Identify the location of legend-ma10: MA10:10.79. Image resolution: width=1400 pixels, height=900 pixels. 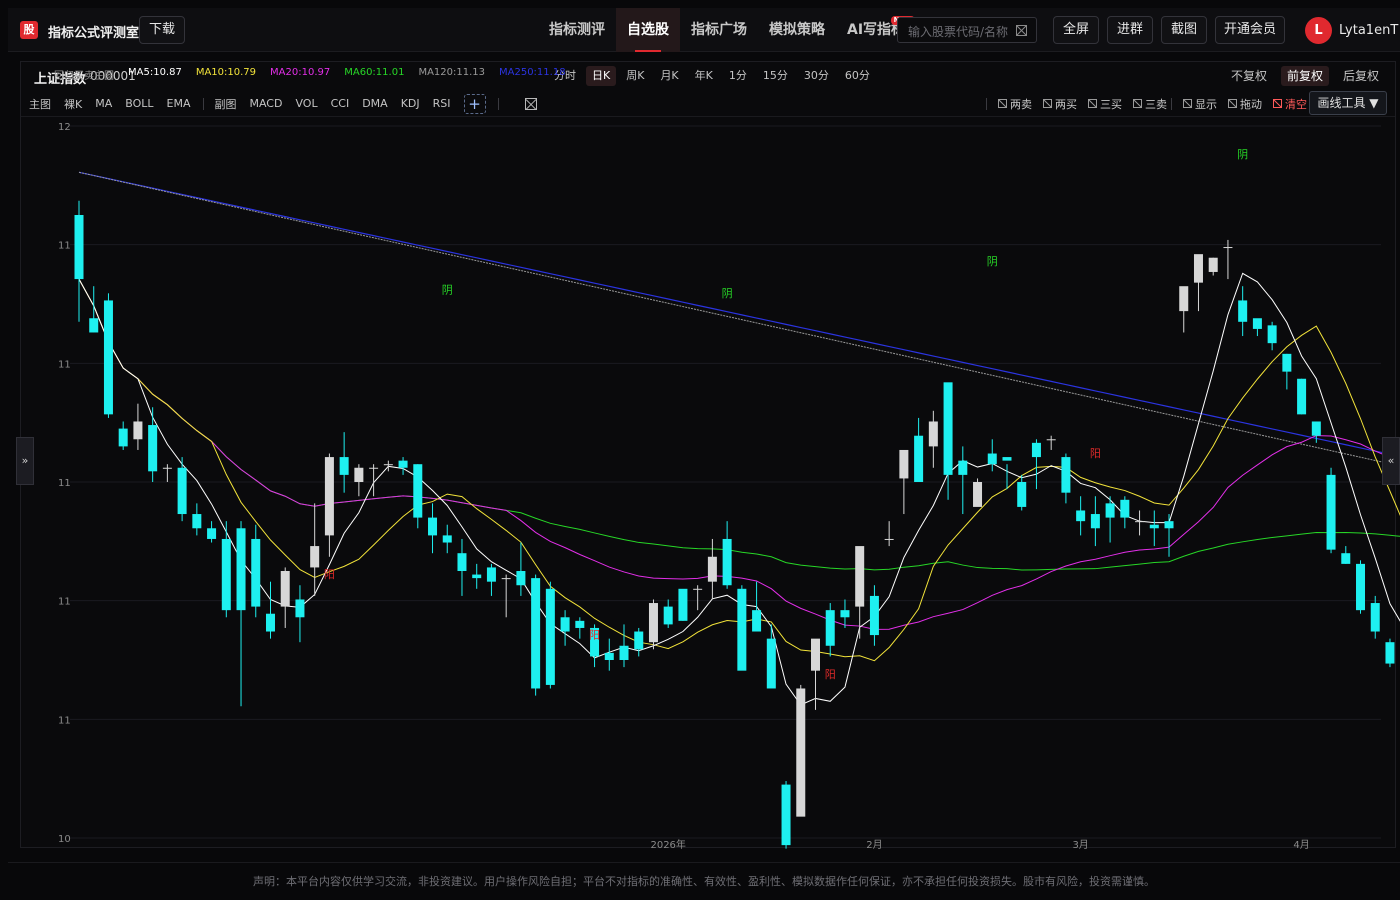
(226, 72).